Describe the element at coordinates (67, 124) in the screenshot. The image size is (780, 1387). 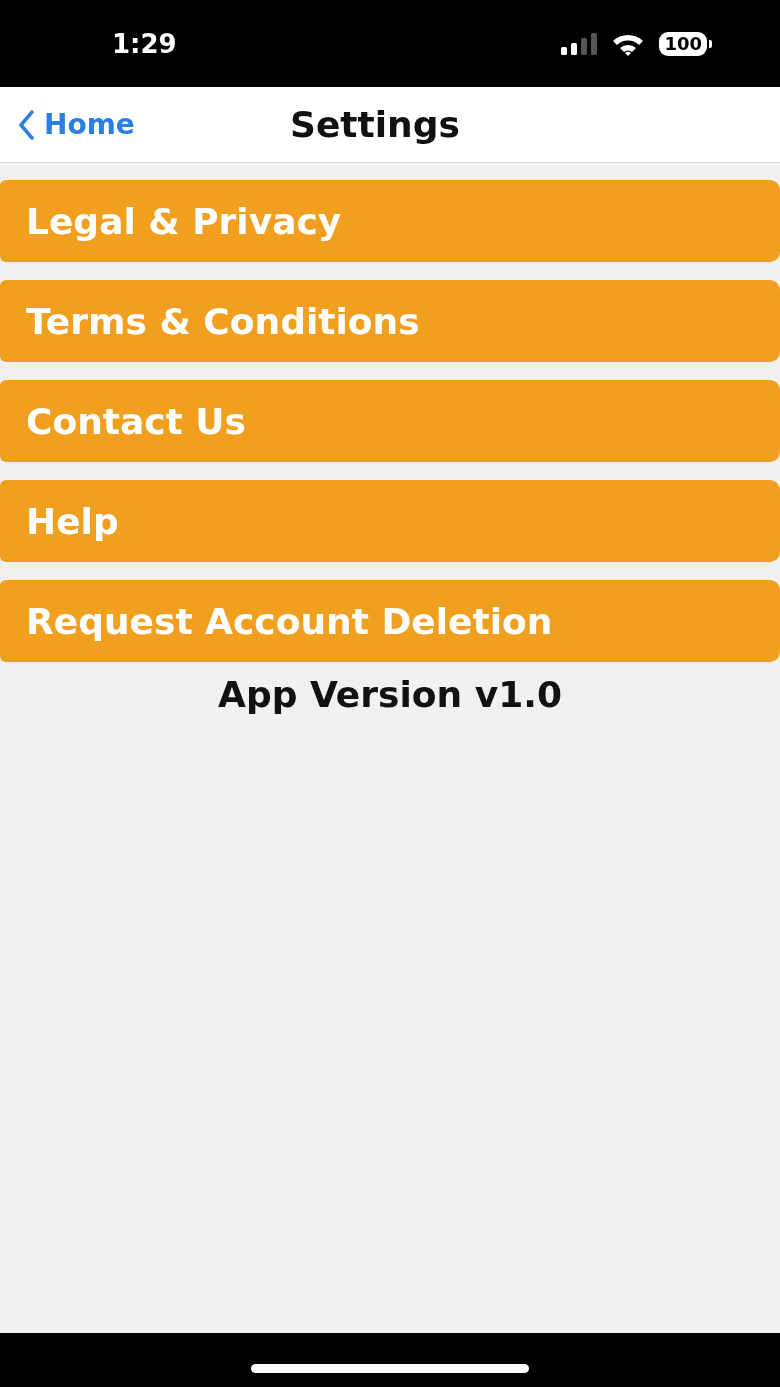
I see `back-button: Home` at that location.